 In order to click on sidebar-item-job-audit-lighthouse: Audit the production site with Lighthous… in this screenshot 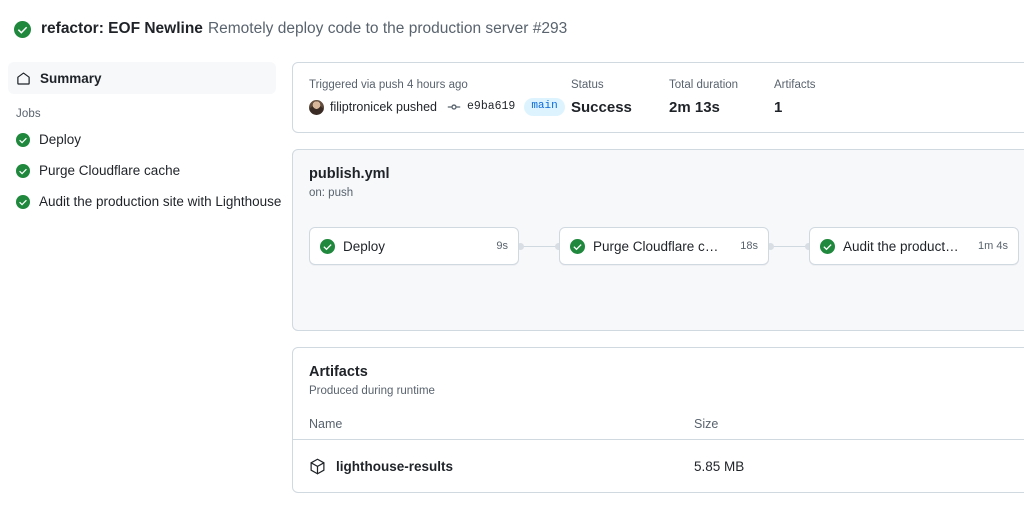, I will do `click(144, 201)`.